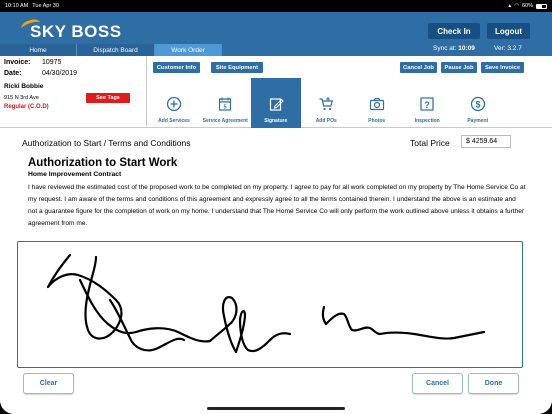  Describe the element at coordinates (430, 143) in the screenshot. I see `total-price-label: Total Price` at that location.